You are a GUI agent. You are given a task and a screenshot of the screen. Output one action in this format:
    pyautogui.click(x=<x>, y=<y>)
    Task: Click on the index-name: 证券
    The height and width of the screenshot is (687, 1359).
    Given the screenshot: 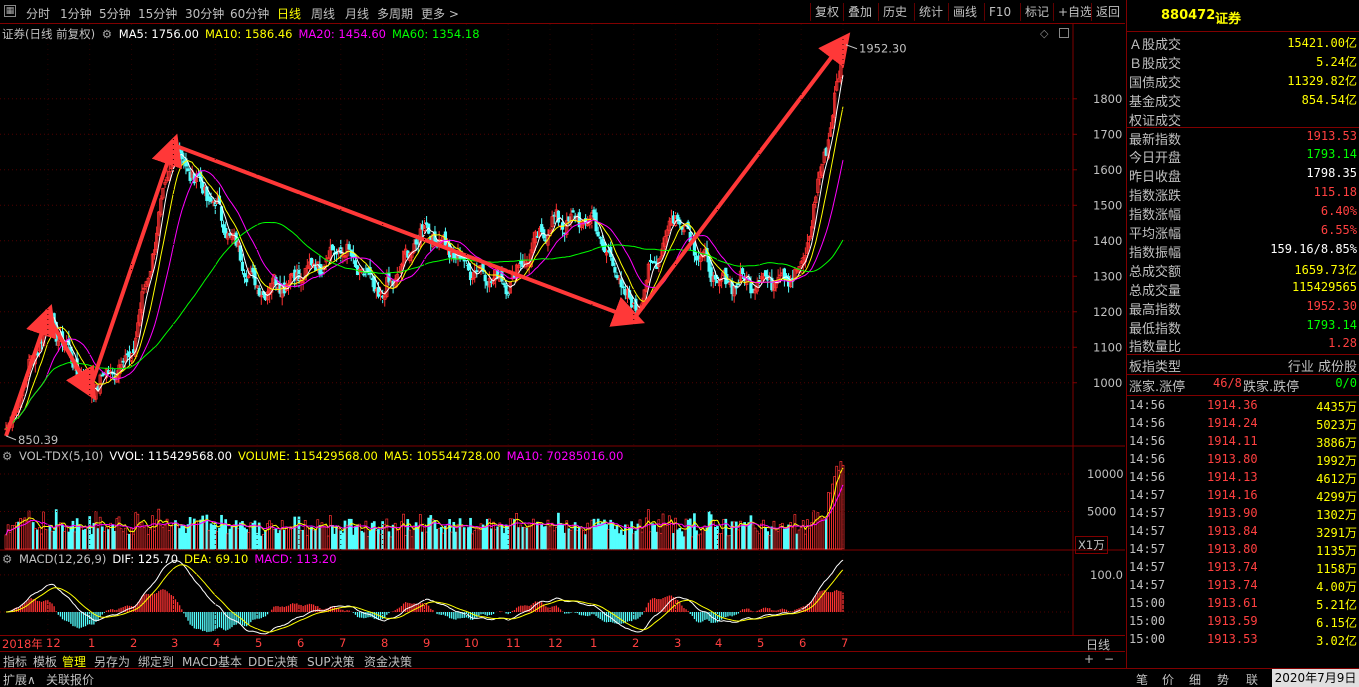 What is the action you would take?
    pyautogui.click(x=1228, y=19)
    